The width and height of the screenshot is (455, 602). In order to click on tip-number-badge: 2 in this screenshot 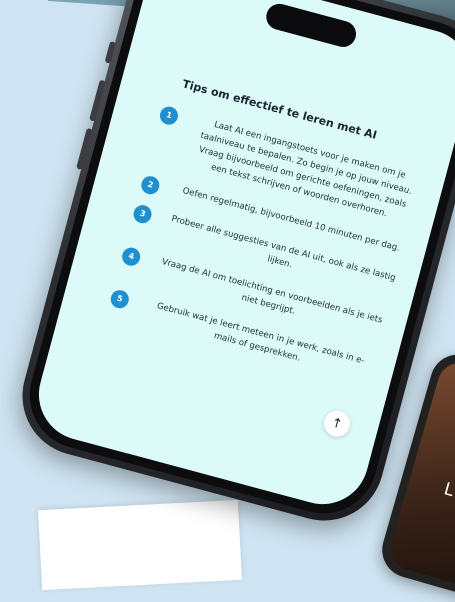, I will do `click(150, 185)`.